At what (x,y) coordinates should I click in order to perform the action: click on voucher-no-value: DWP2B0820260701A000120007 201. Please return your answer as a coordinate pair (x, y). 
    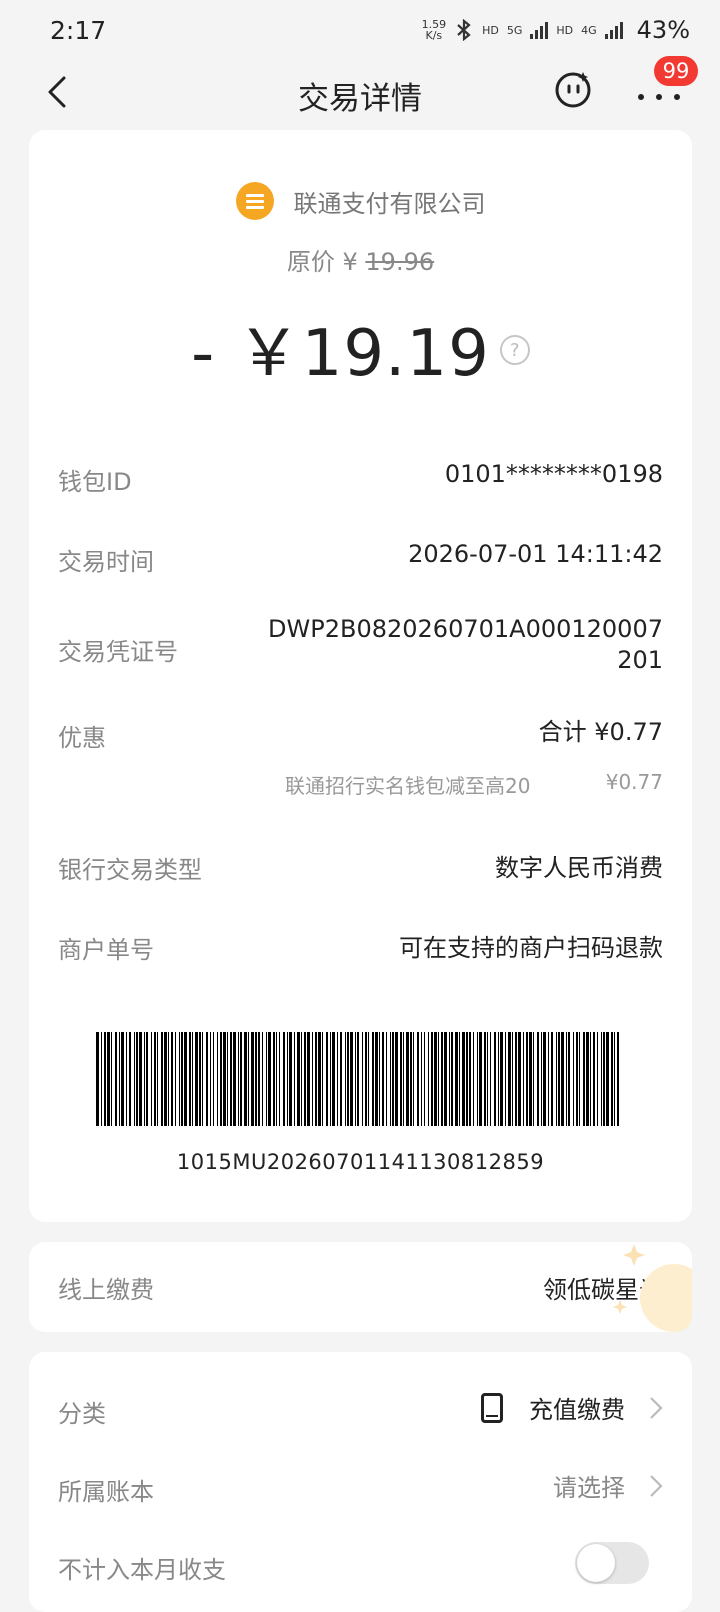
    Looking at the image, I should click on (465, 645).